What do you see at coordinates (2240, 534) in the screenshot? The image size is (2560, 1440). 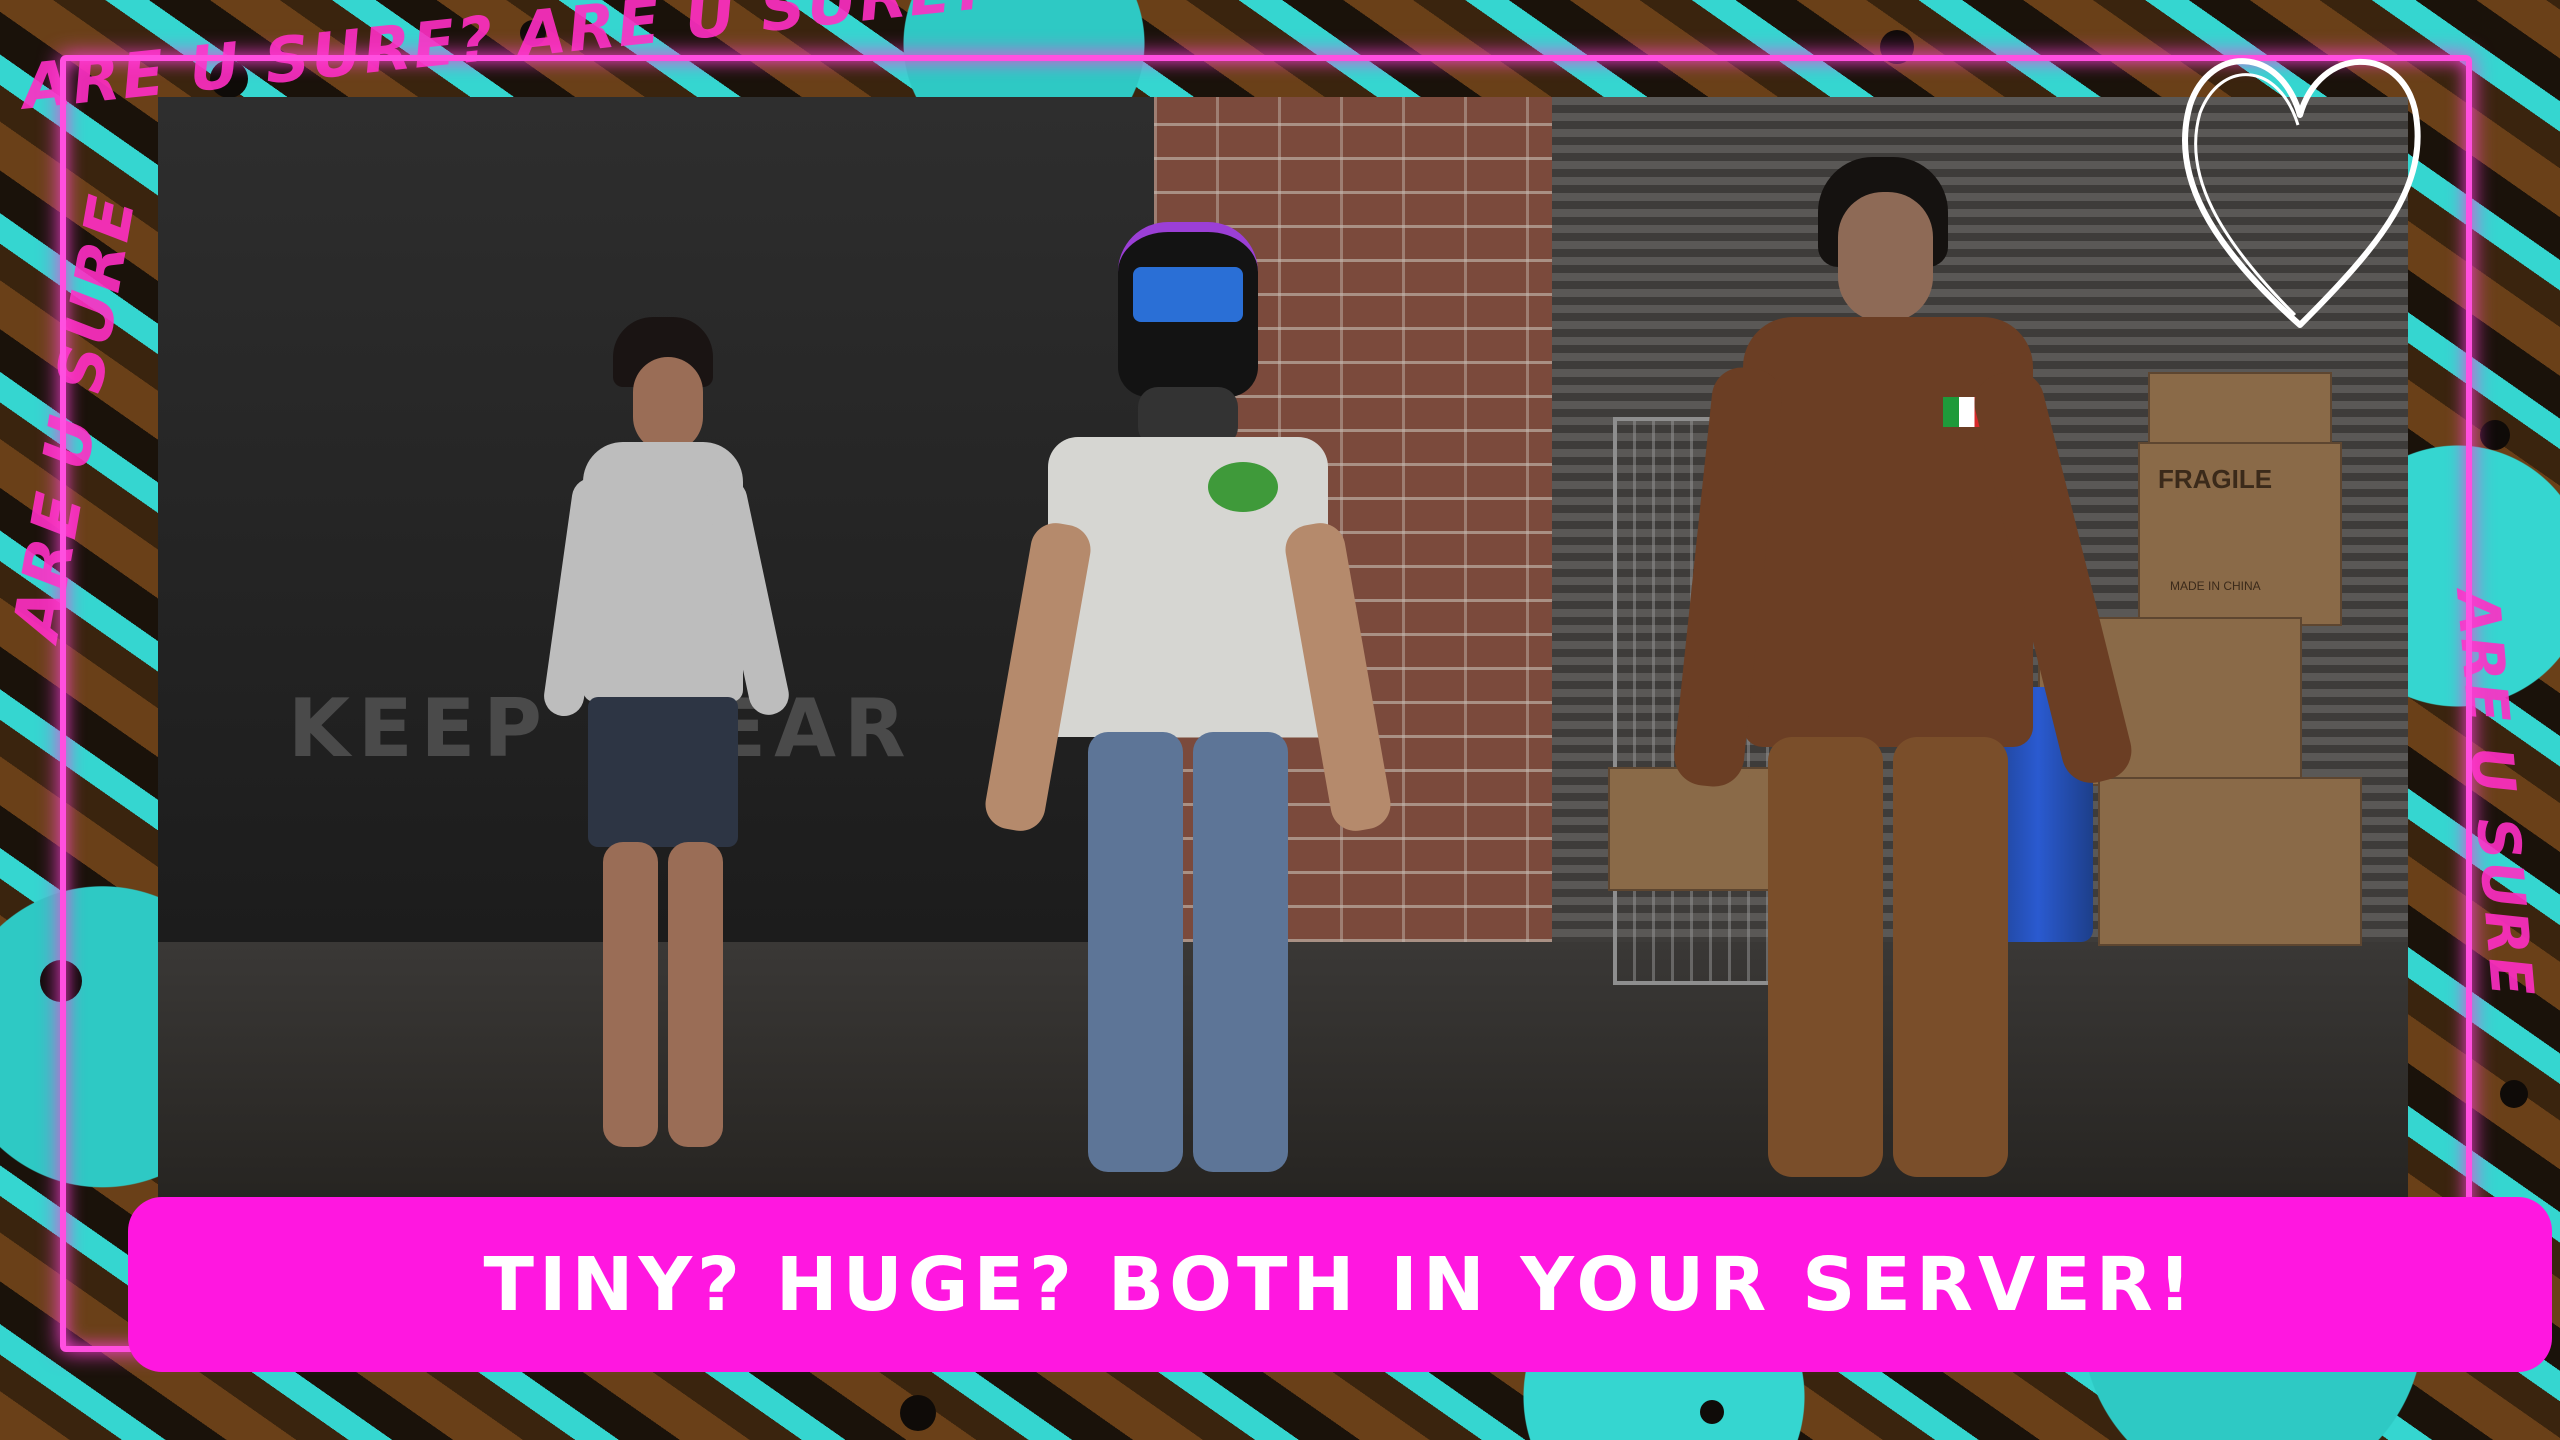 I see `cardboard-box-fragile: FRAGILE MADE IN CHINA` at bounding box center [2240, 534].